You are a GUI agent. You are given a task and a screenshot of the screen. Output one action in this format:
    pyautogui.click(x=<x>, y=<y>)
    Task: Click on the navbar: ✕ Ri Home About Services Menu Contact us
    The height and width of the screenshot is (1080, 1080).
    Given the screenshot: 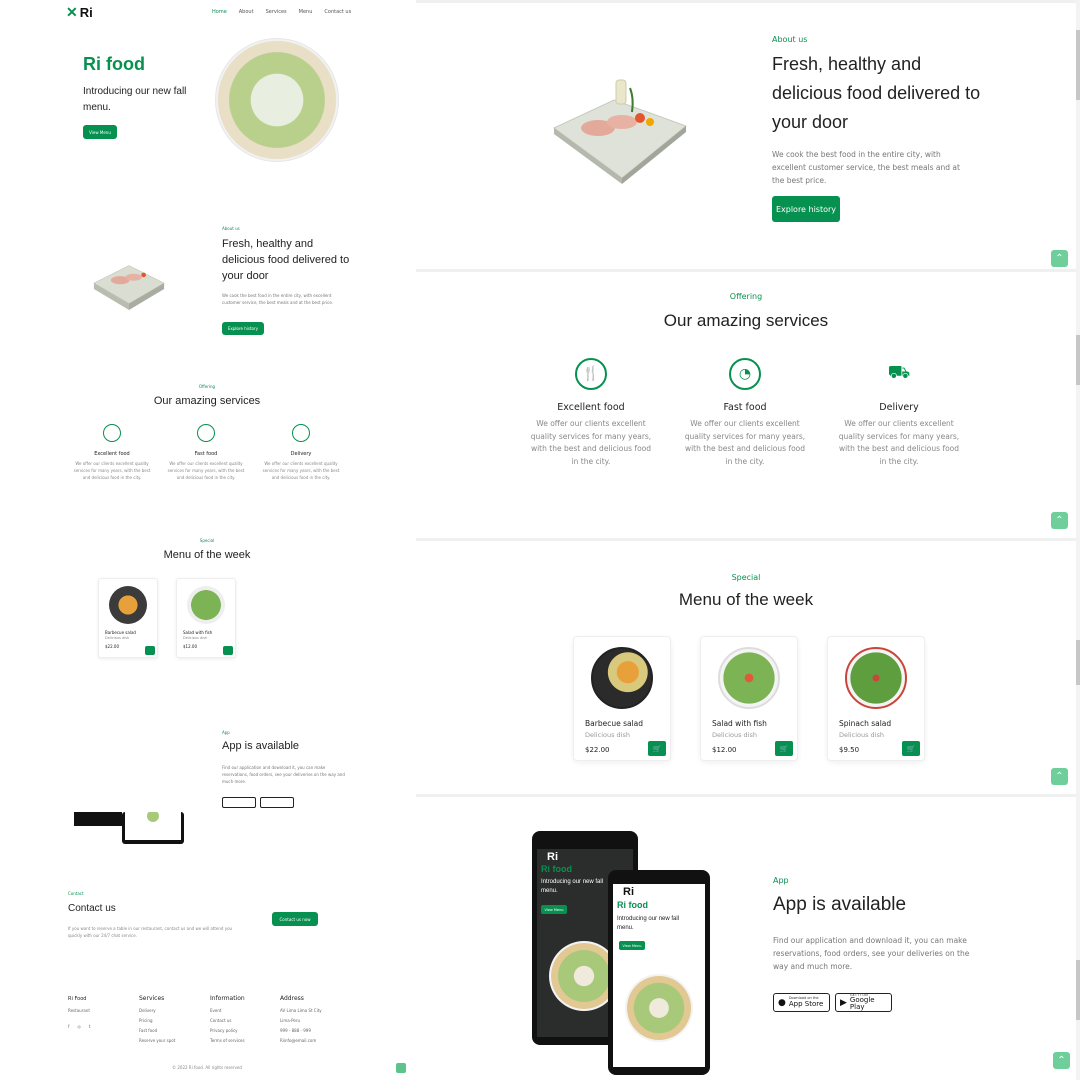 What is the action you would take?
    pyautogui.click(x=216, y=13)
    